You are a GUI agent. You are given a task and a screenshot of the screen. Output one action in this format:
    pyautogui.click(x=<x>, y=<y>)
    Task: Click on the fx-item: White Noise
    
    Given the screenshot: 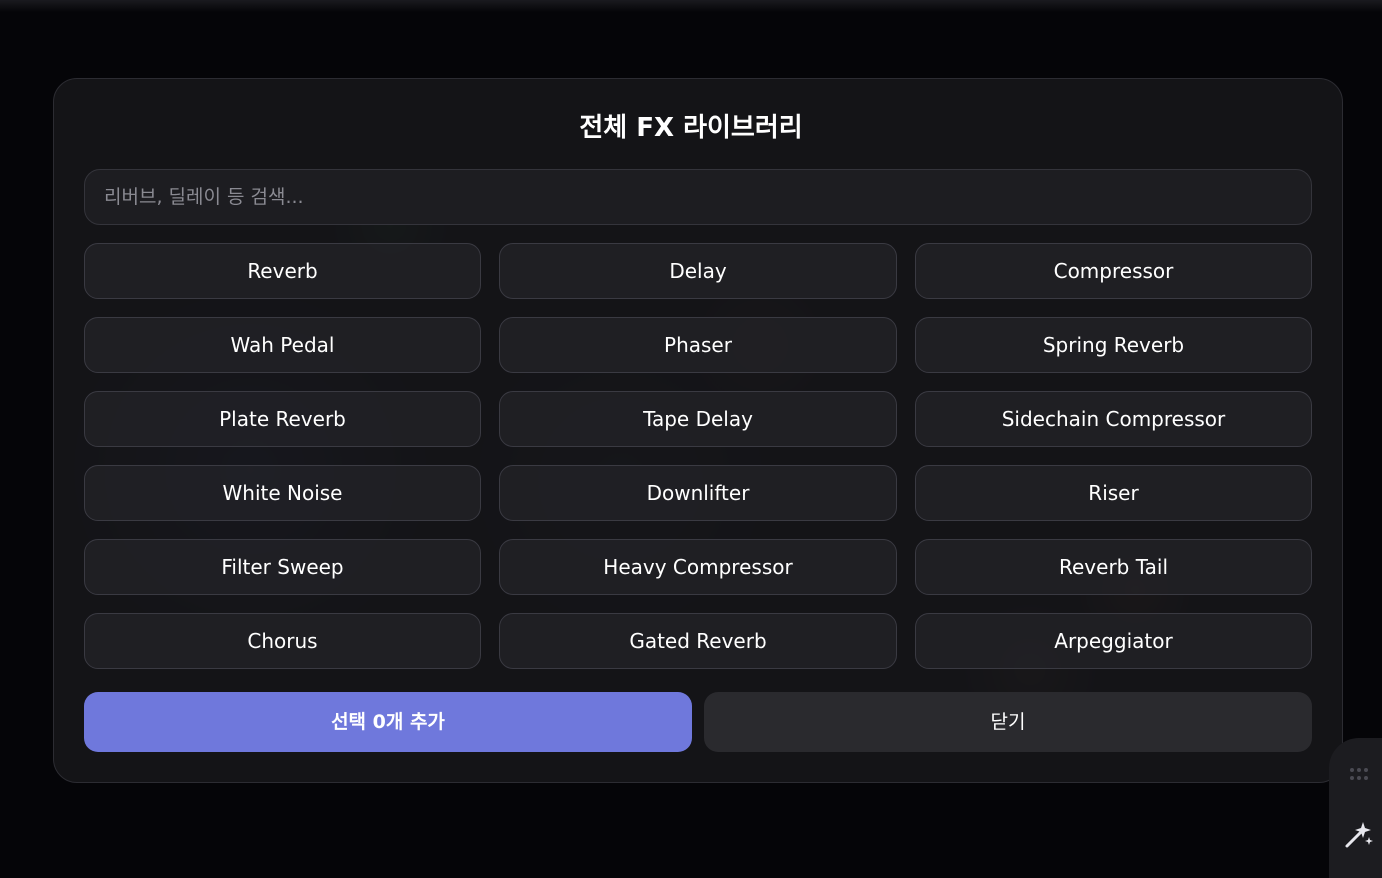 What is the action you would take?
    pyautogui.click(x=282, y=493)
    